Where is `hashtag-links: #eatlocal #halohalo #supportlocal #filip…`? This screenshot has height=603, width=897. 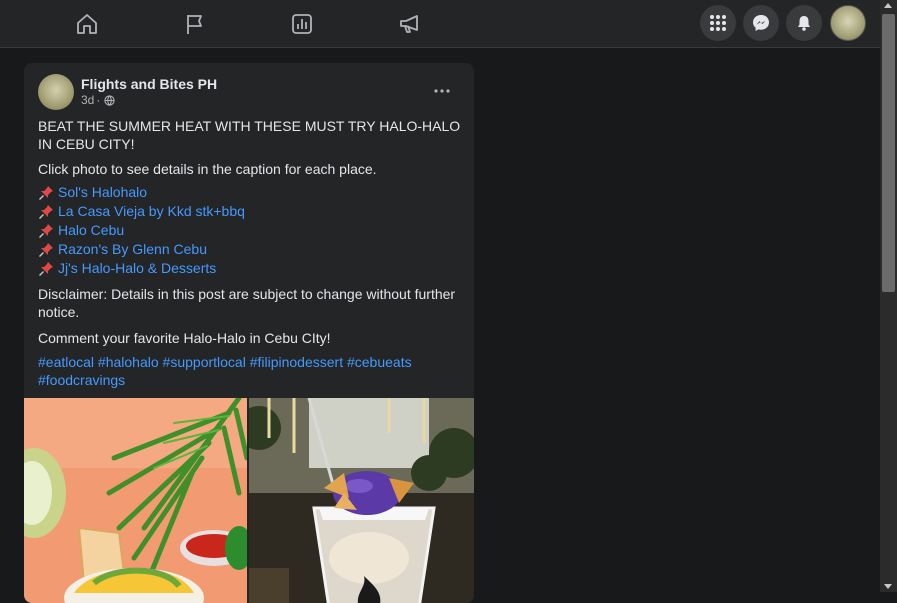 hashtag-links: #eatlocal #halohalo #supportlocal #filip… is located at coordinates (248, 371).